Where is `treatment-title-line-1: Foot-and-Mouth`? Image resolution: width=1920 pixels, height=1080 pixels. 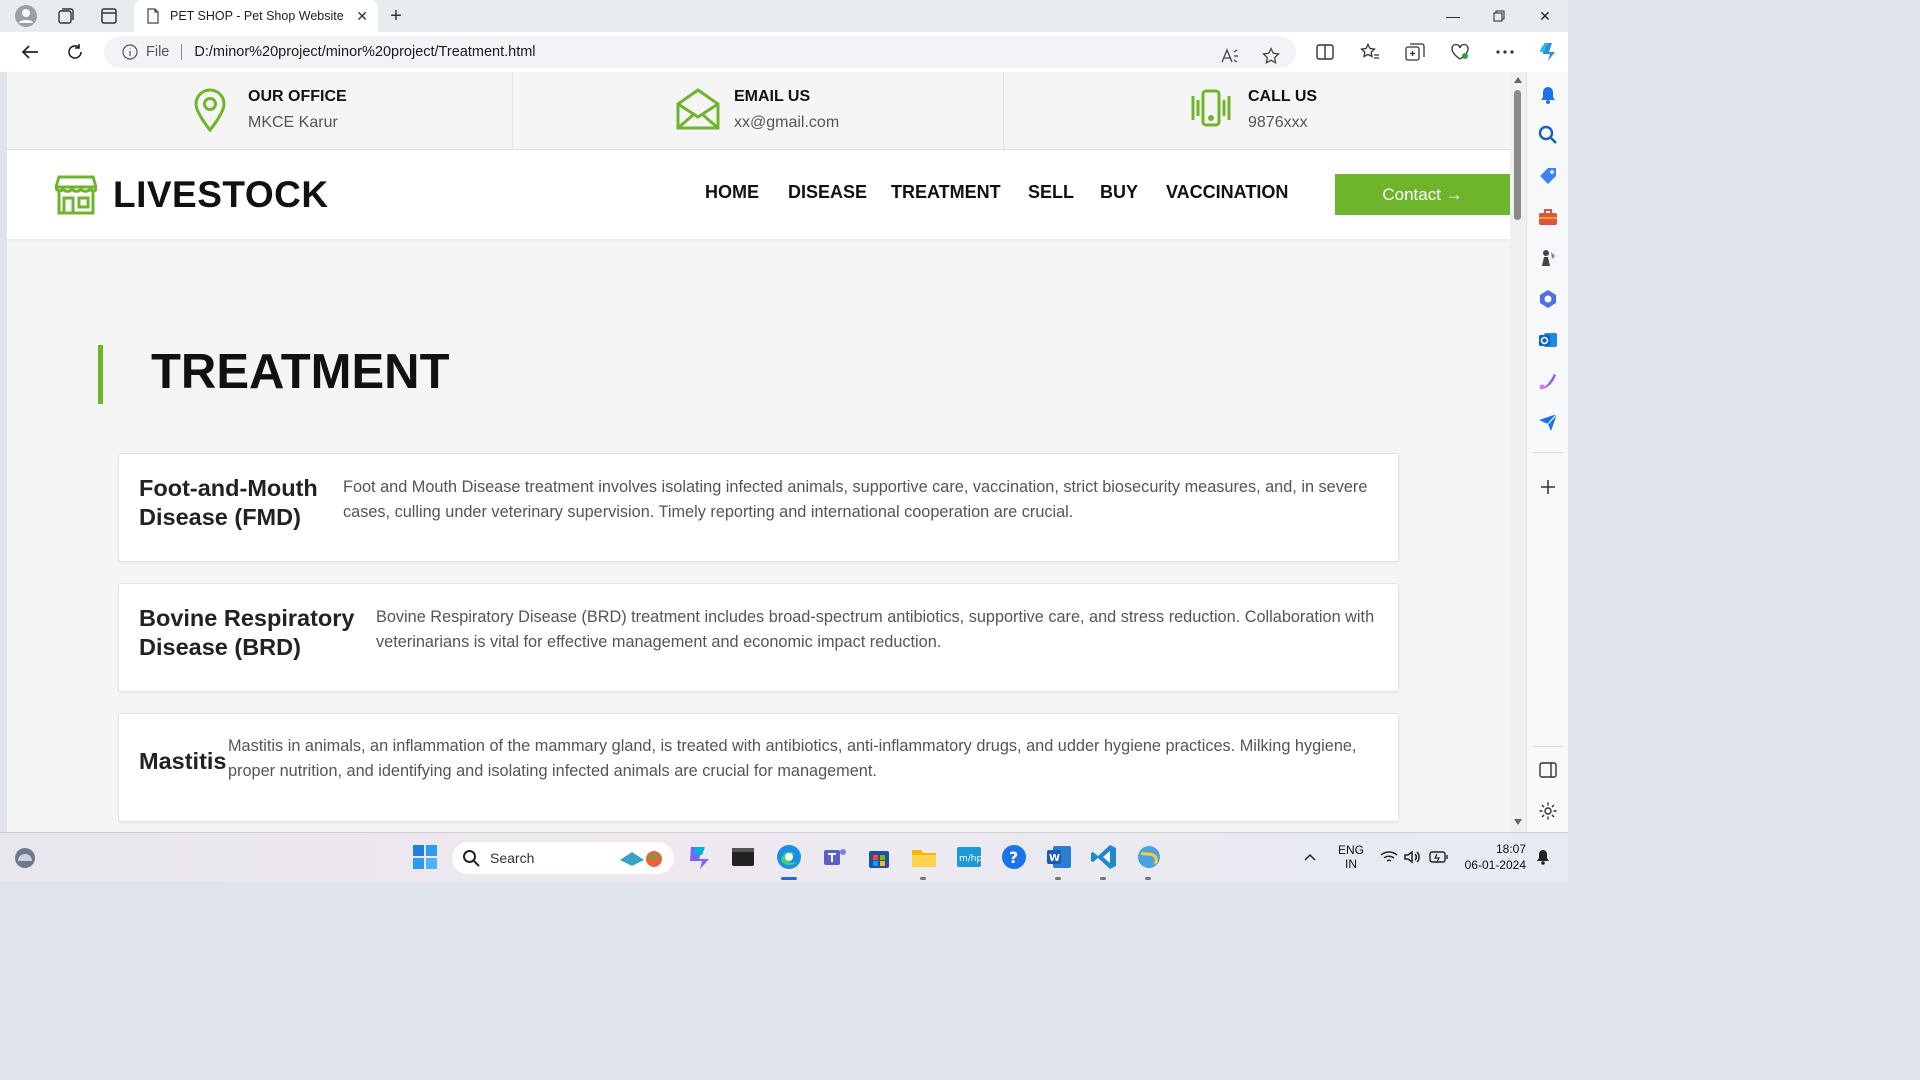 treatment-title-line-1: Foot-and-Mouth is located at coordinates (228, 488).